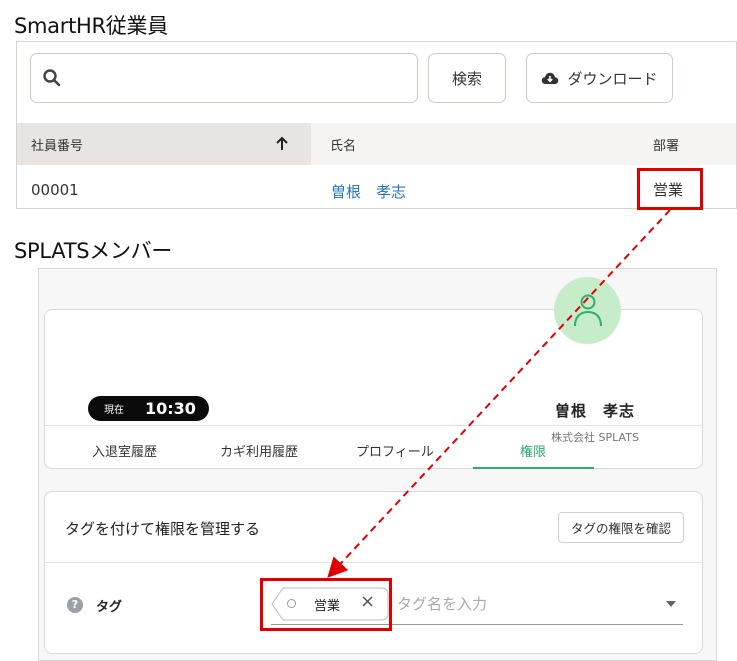 This screenshot has width=737, height=661. I want to click on now-label: 現在, so click(114, 410).